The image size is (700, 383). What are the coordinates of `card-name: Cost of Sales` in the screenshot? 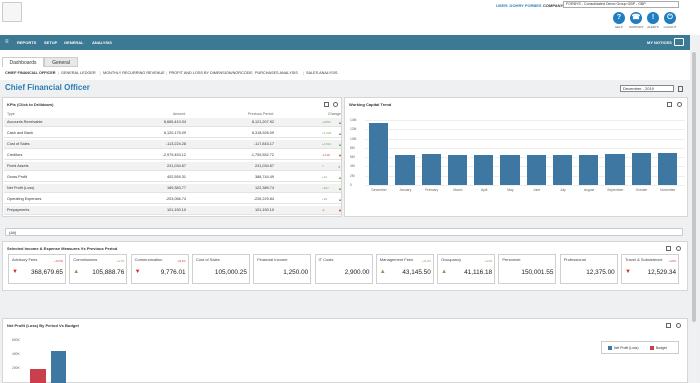 It's located at (207, 259).